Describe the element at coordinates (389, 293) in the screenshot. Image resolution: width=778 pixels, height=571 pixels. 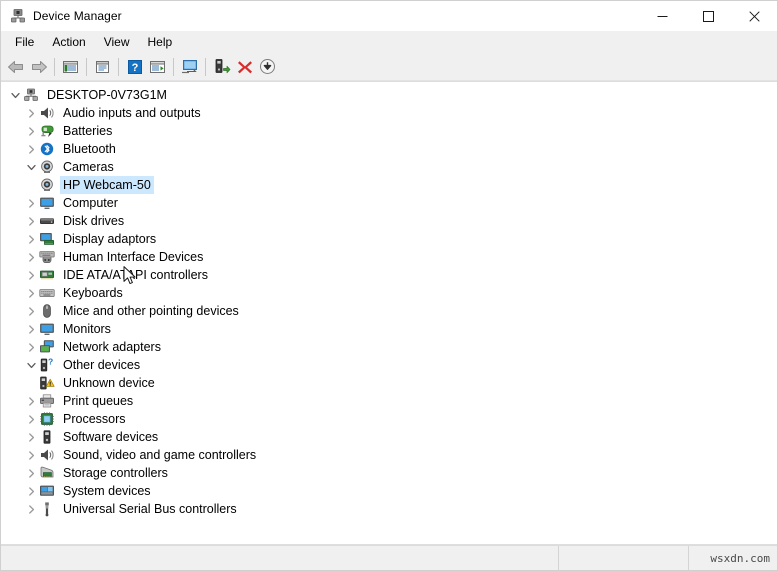
I see `tree-node-keyboards: Keyboards` at that location.